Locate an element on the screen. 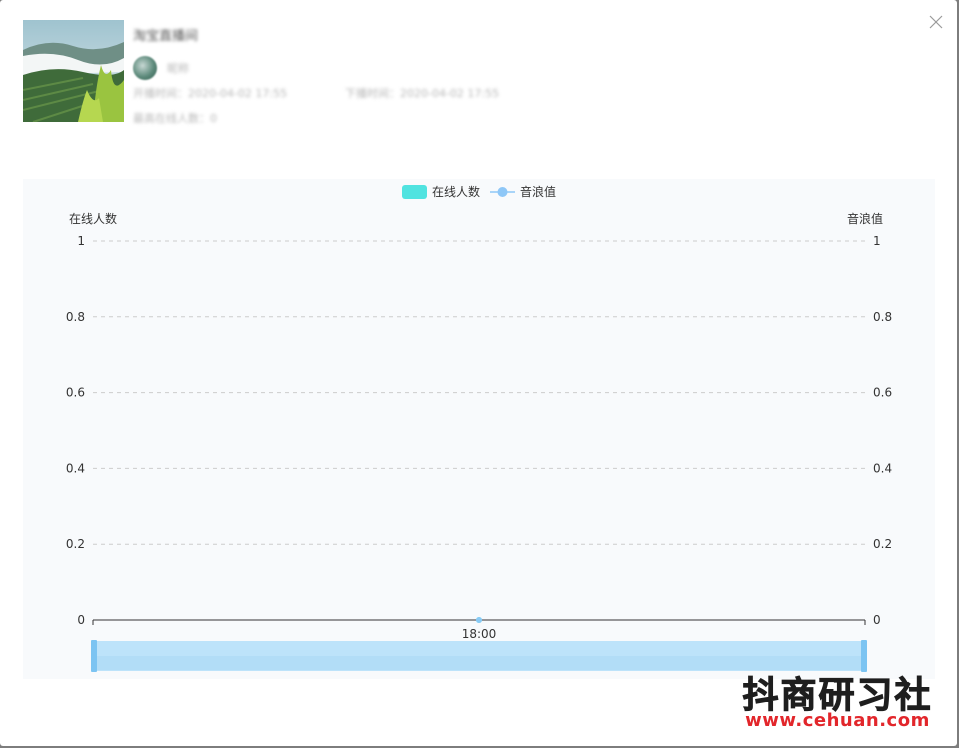 The height and width of the screenshot is (748, 959). y-right-tick-label: 1 is located at coordinates (877, 241).